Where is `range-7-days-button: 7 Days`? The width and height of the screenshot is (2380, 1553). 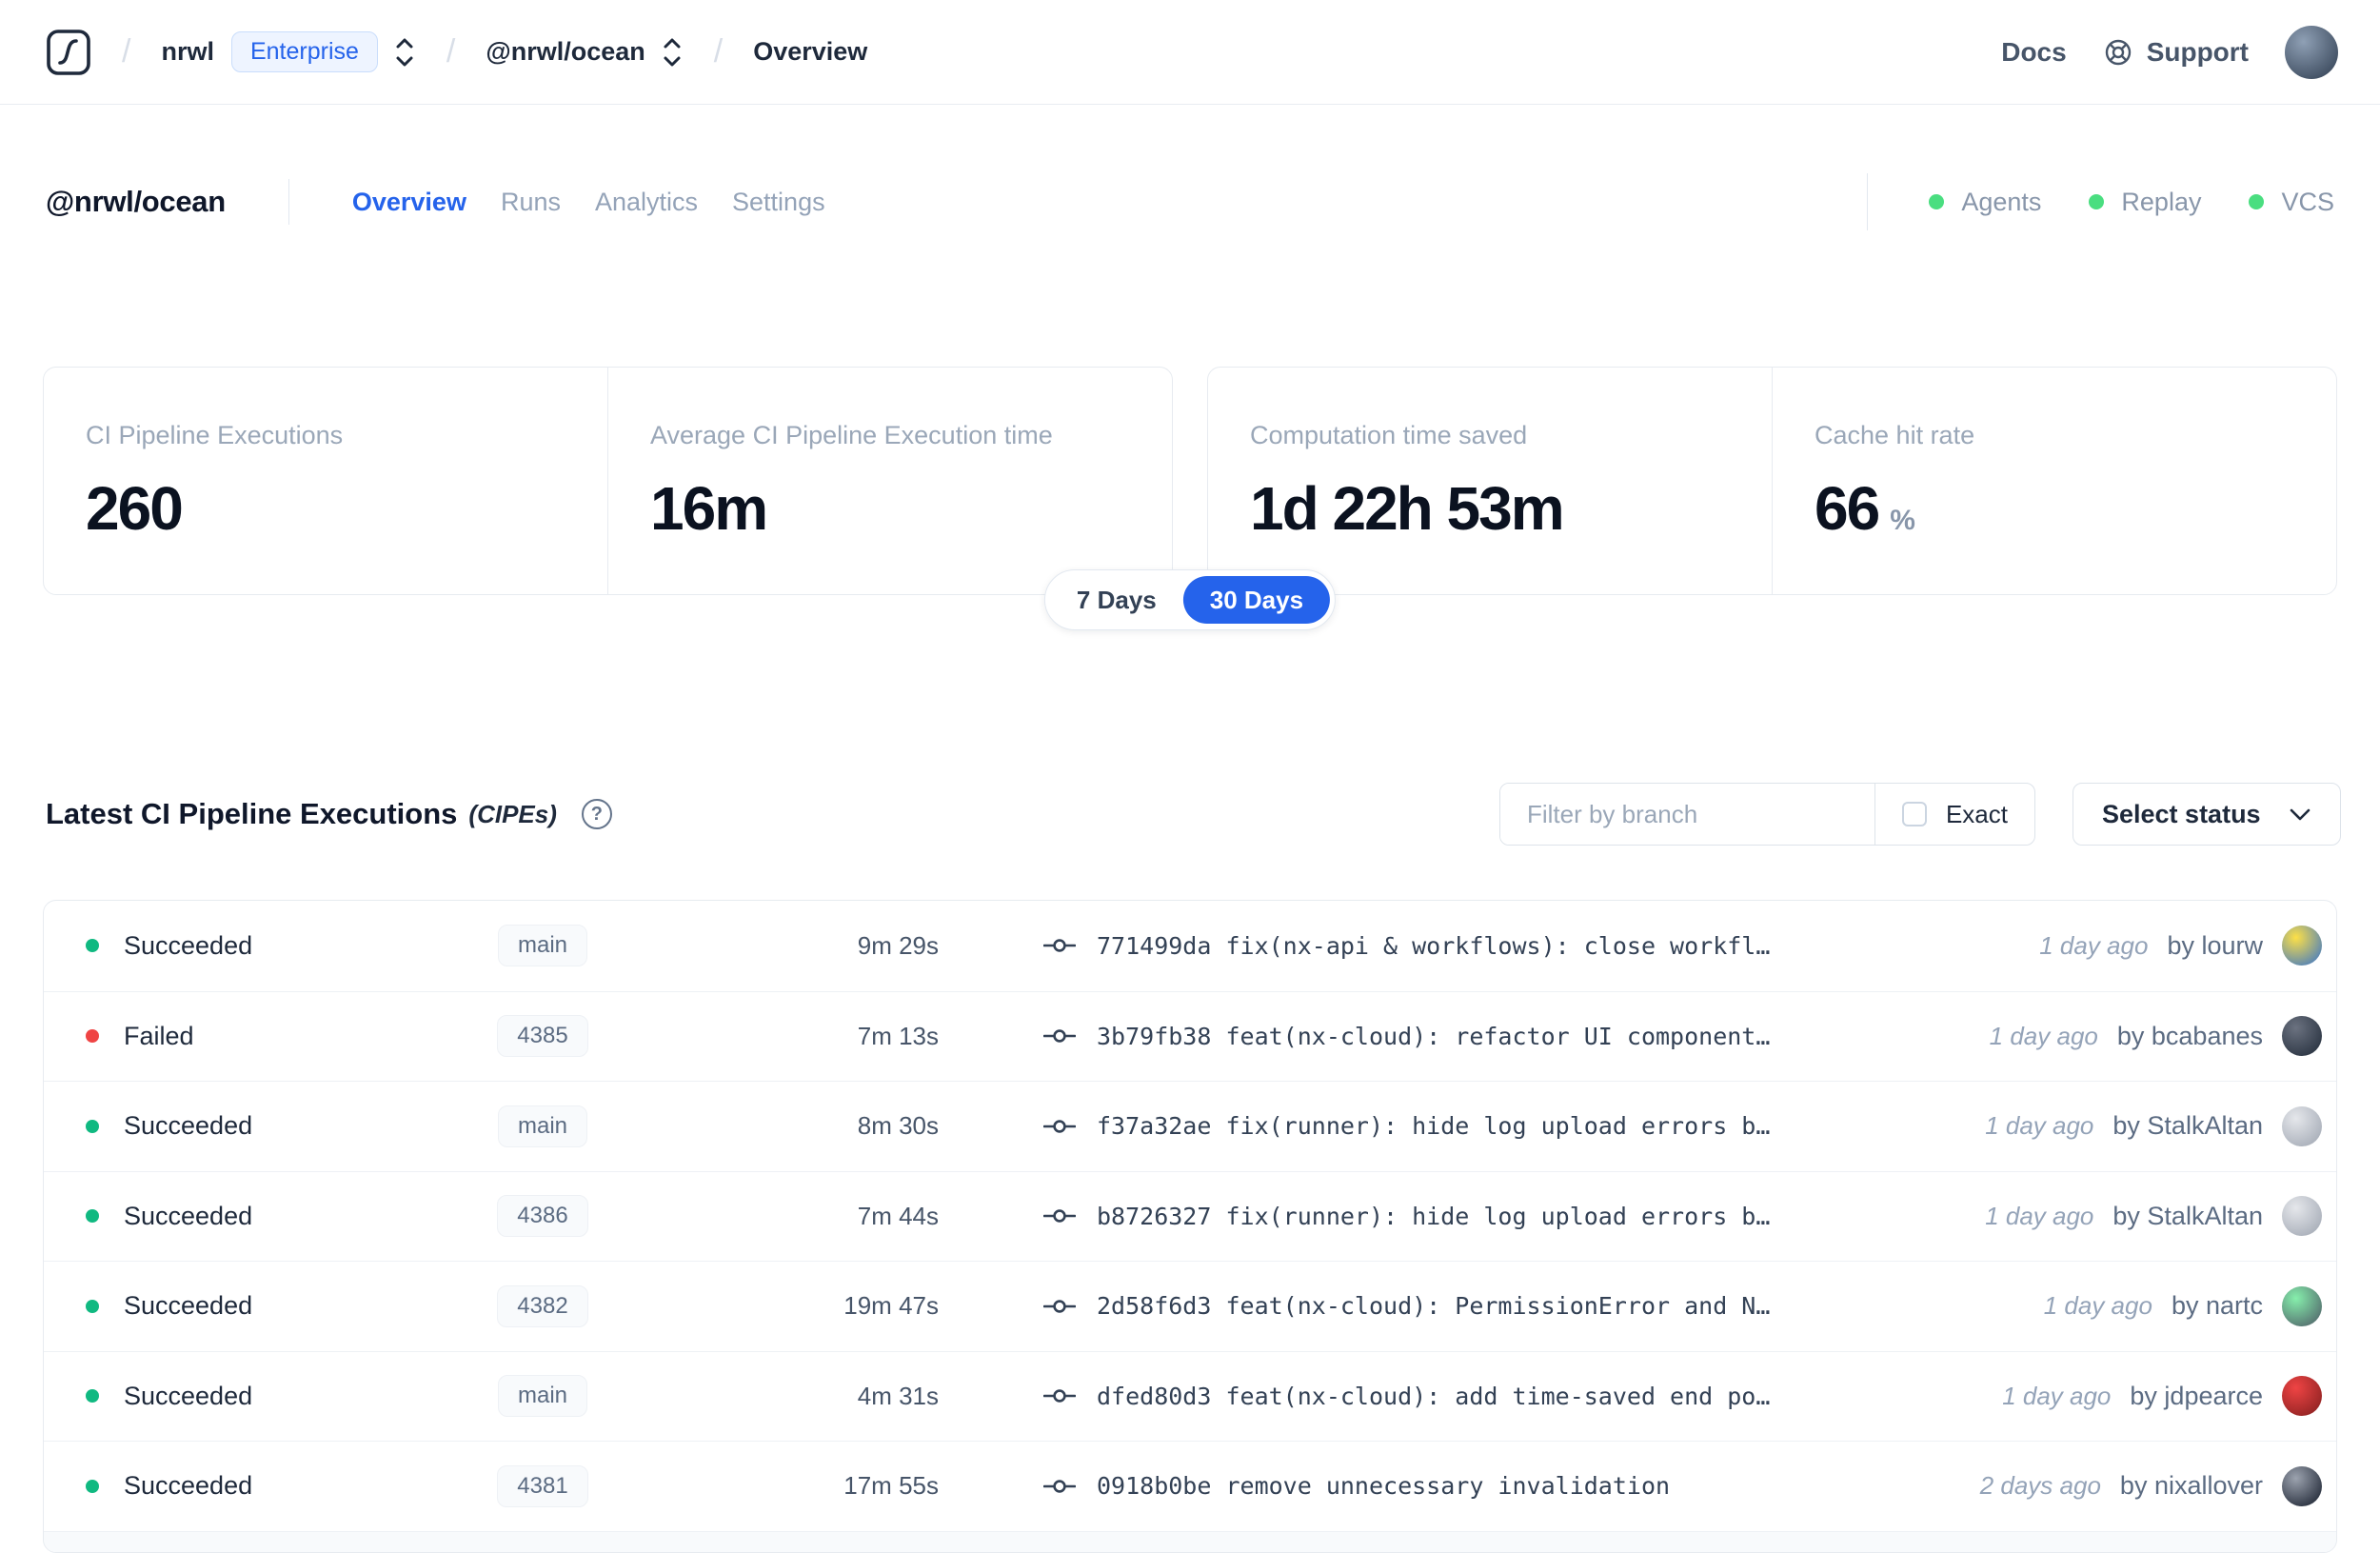 range-7-days-button: 7 Days is located at coordinates (1116, 600).